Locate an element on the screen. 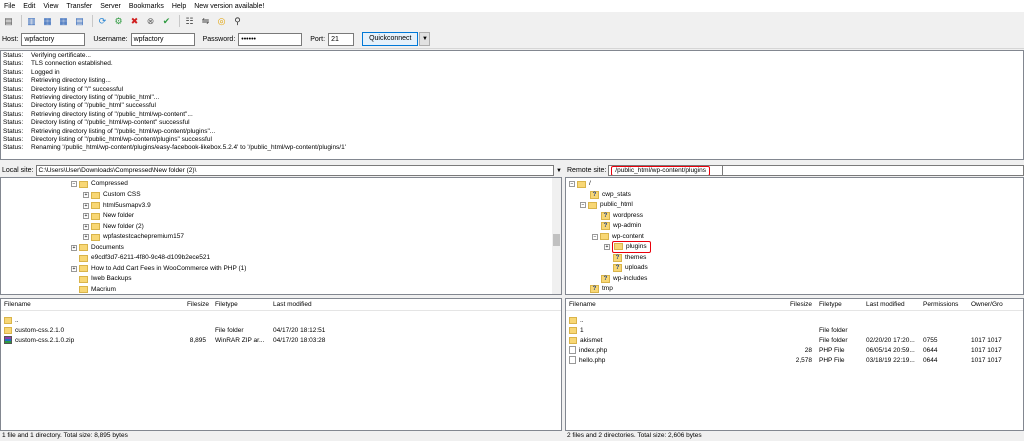 The image size is (1024, 441). tree-item-wordpress: ? wordpress is located at coordinates (622, 216).